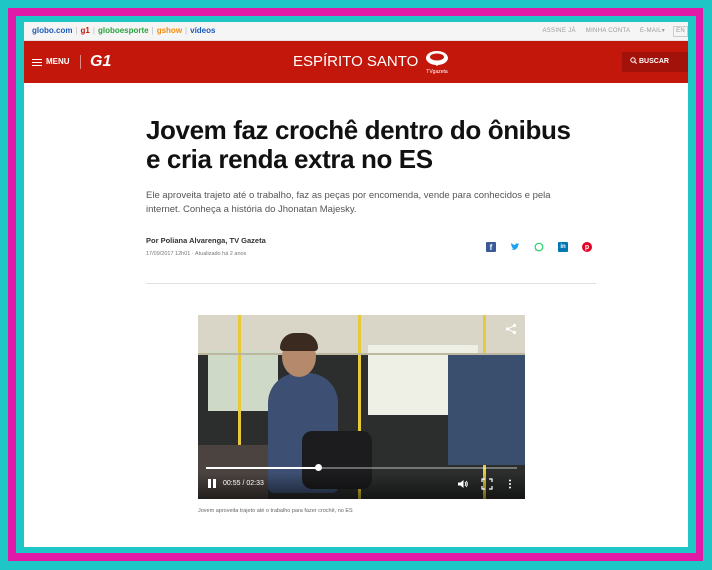  What do you see at coordinates (487, 484) in the screenshot?
I see `fullscreen-icon` at bounding box center [487, 484].